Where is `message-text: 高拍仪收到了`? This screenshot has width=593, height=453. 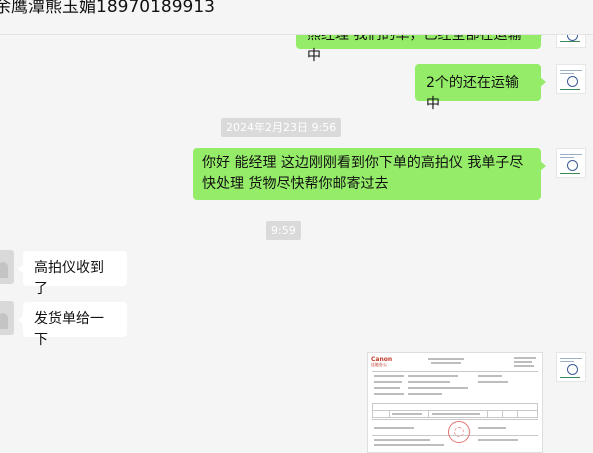 message-text: 高拍仪收到了 is located at coordinates (69, 278).